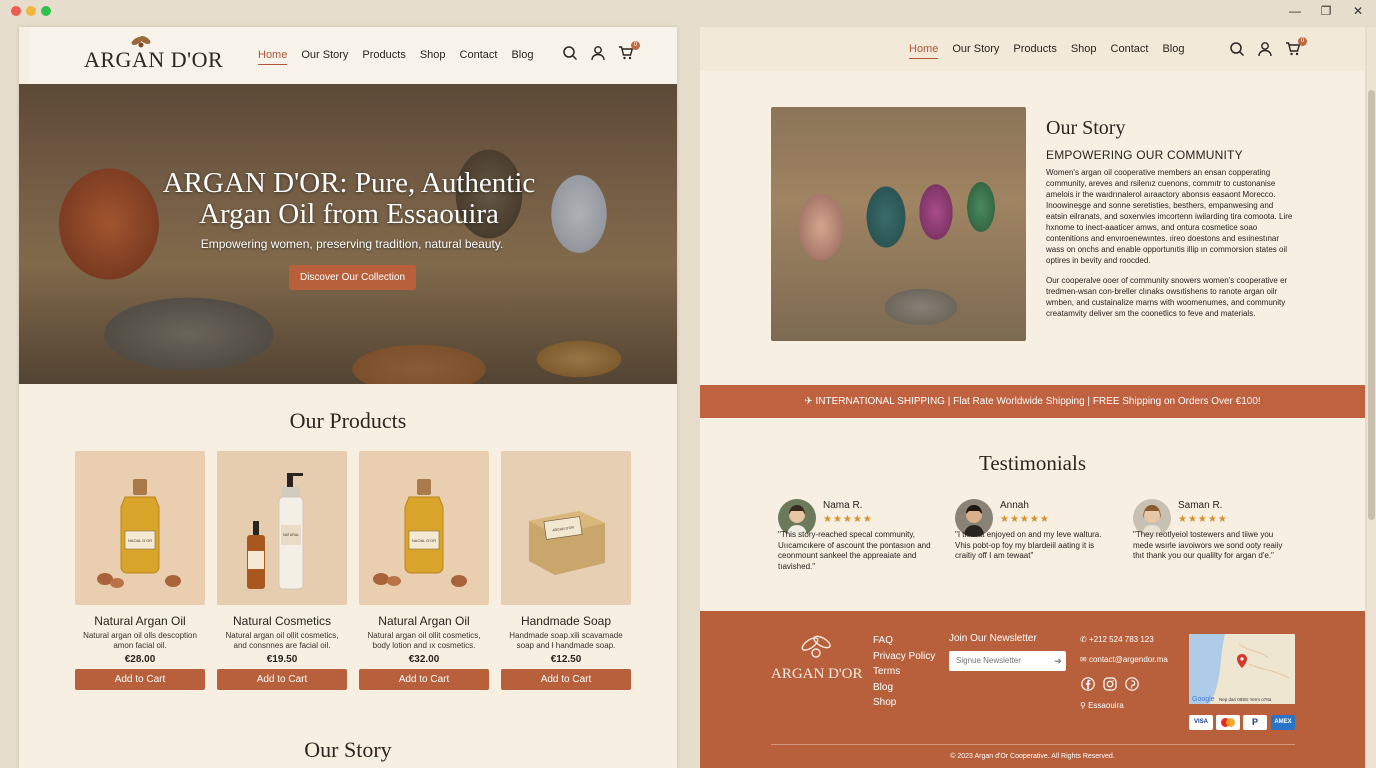 The image size is (1376, 768). What do you see at coordinates (275, 531) in the screenshot?
I see `cosmetics-bottles-icon: NATURAL` at bounding box center [275, 531].